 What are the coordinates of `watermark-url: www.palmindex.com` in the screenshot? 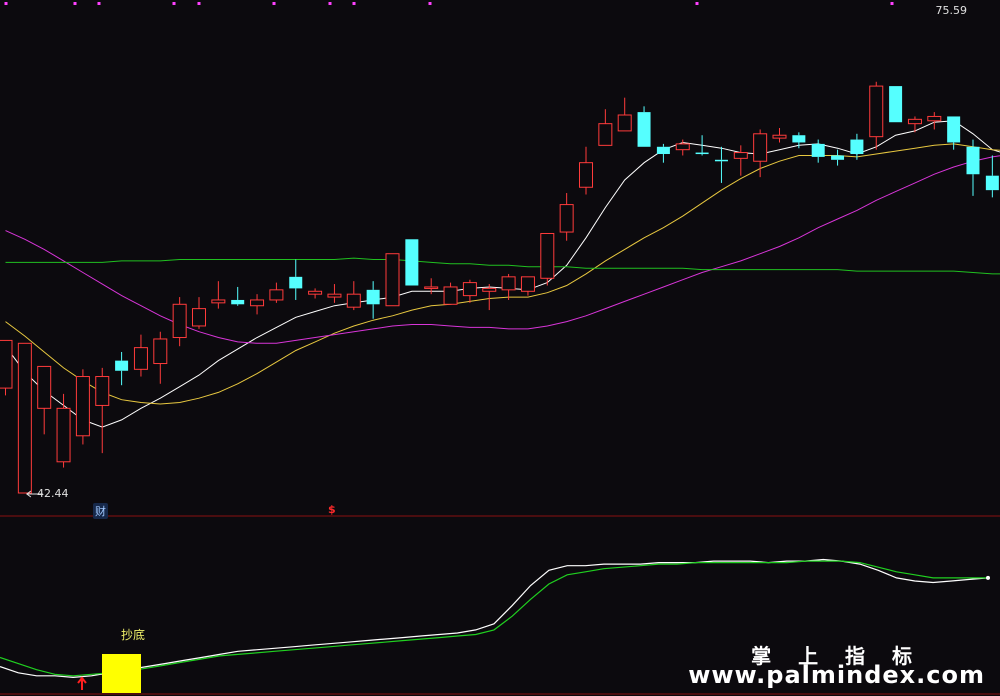 It's located at (836, 675).